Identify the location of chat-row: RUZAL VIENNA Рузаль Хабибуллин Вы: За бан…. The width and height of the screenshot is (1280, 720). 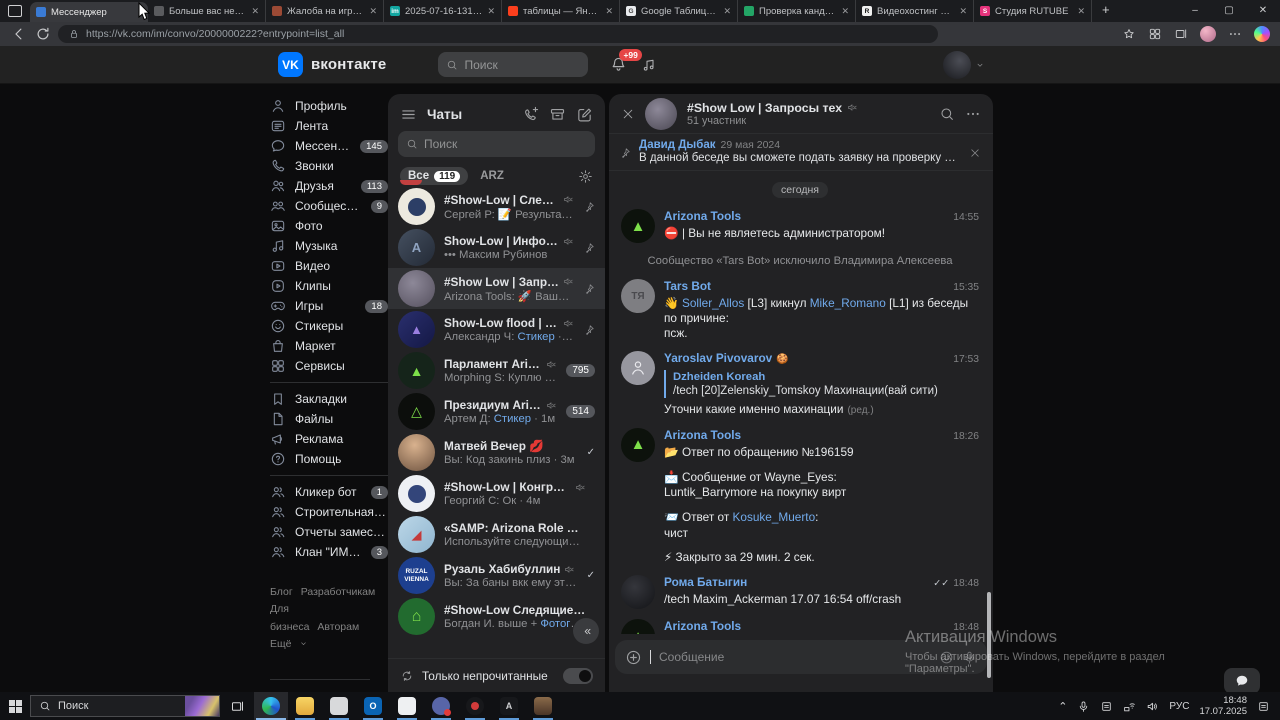
(496, 575).